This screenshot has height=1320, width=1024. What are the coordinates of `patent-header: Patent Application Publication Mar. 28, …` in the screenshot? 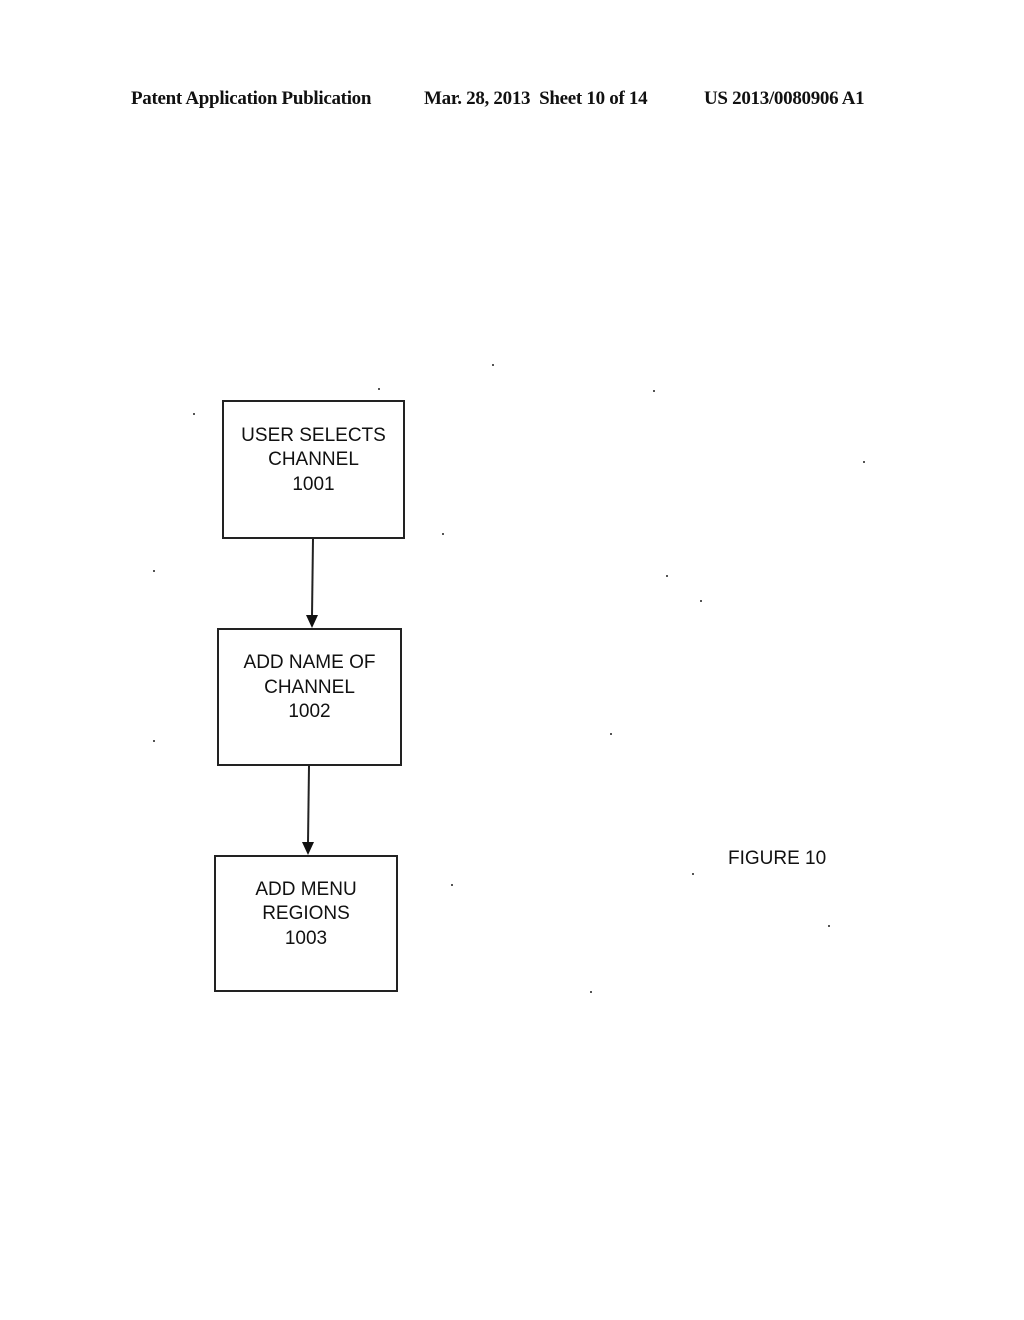 It's located at (512, 101).